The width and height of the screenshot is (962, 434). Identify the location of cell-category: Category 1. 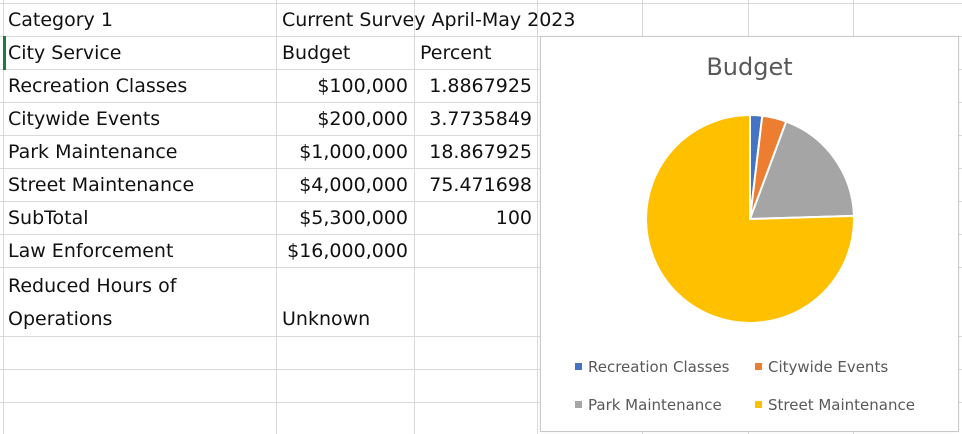
(141, 20).